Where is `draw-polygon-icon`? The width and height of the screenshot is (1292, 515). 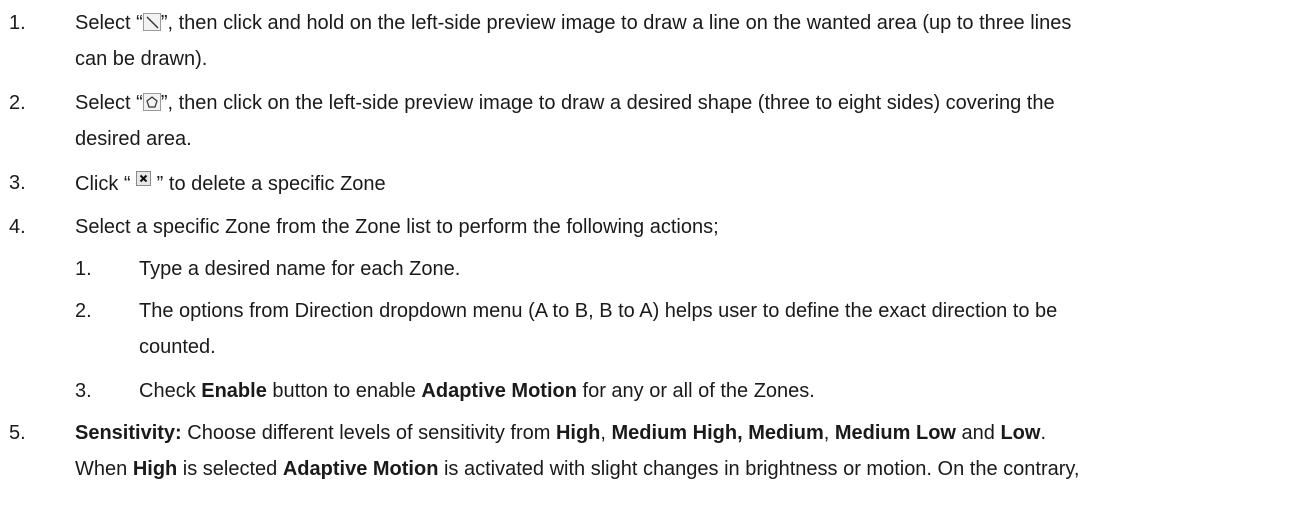
draw-polygon-icon is located at coordinates (151, 102).